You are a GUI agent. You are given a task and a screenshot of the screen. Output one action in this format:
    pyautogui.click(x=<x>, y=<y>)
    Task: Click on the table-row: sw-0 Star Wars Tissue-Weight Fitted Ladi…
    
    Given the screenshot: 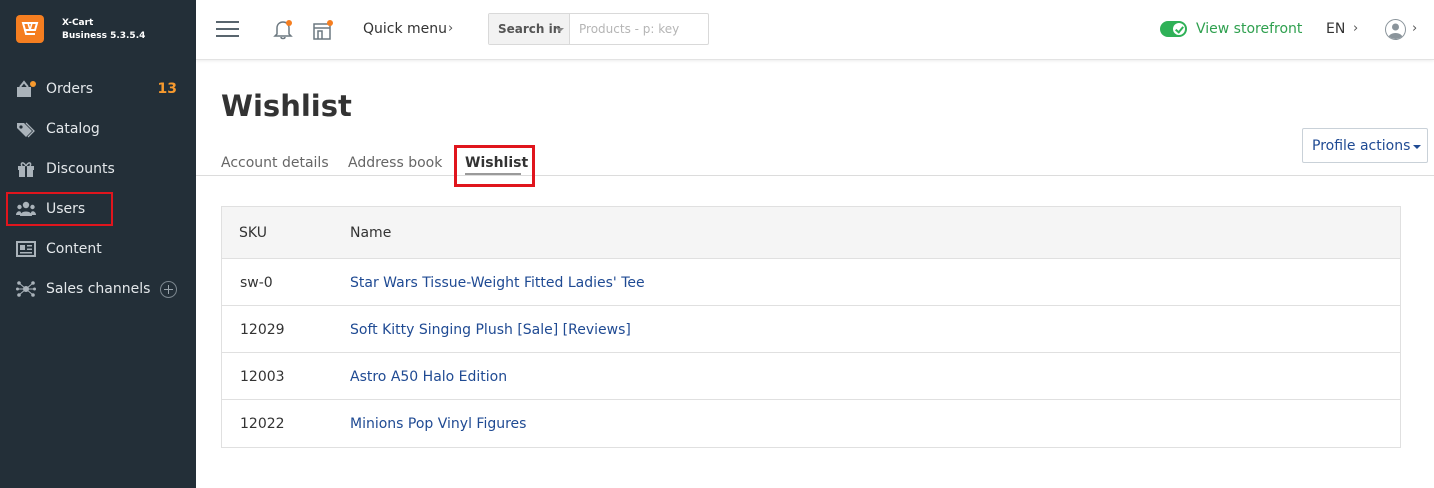 What is the action you would take?
    pyautogui.click(x=811, y=282)
    